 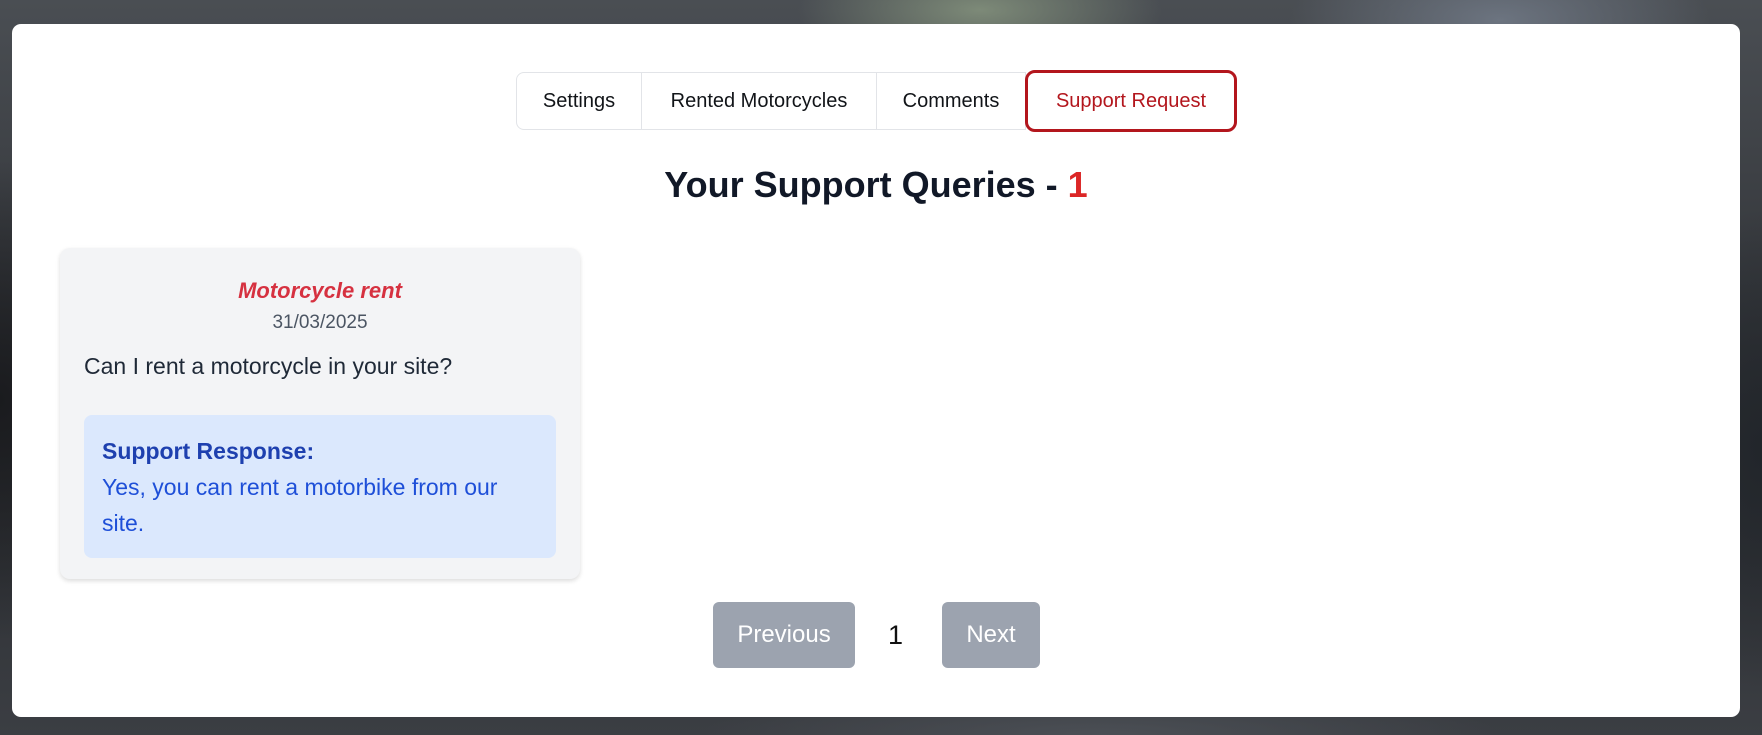 What do you see at coordinates (866, 184) in the screenshot?
I see `page-title-text: Your Support Queries -` at bounding box center [866, 184].